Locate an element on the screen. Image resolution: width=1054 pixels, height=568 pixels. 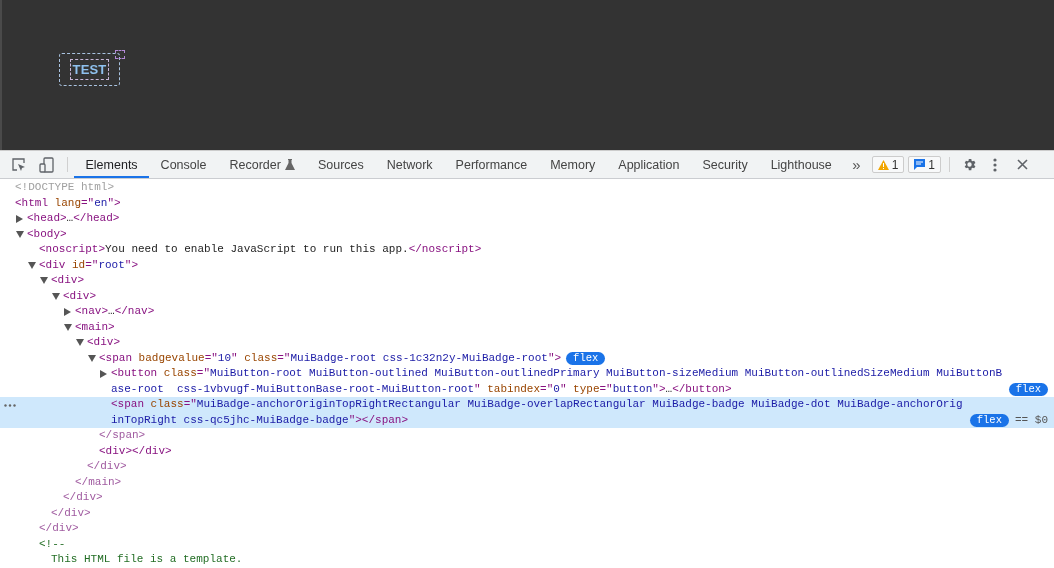
messages-counter: 1 is located at coordinates (925, 164).